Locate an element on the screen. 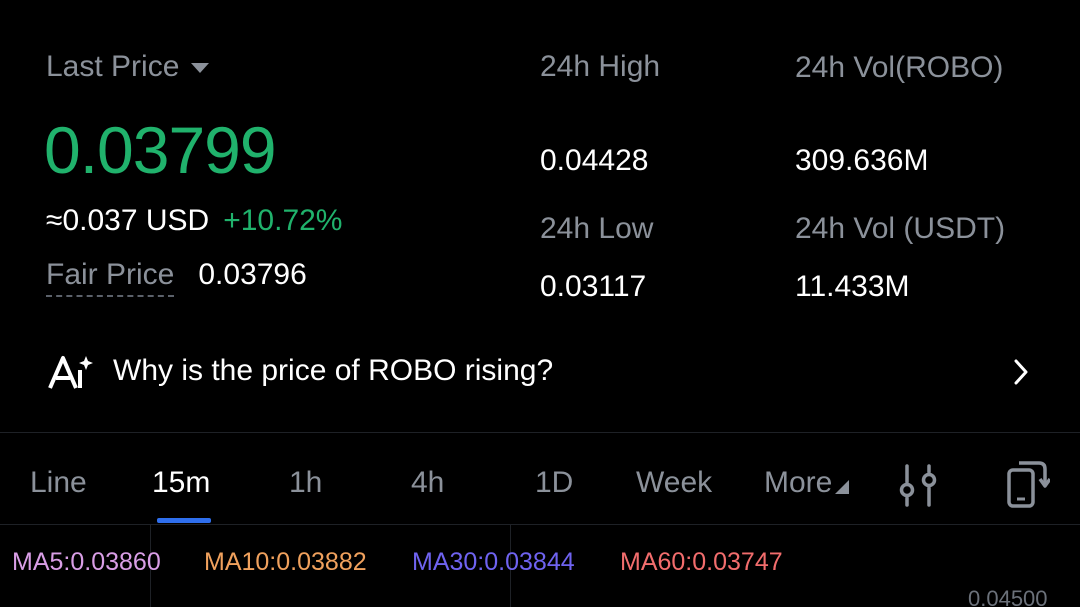  usd-line: ≈0.037 USD +10.72% is located at coordinates (194, 221).